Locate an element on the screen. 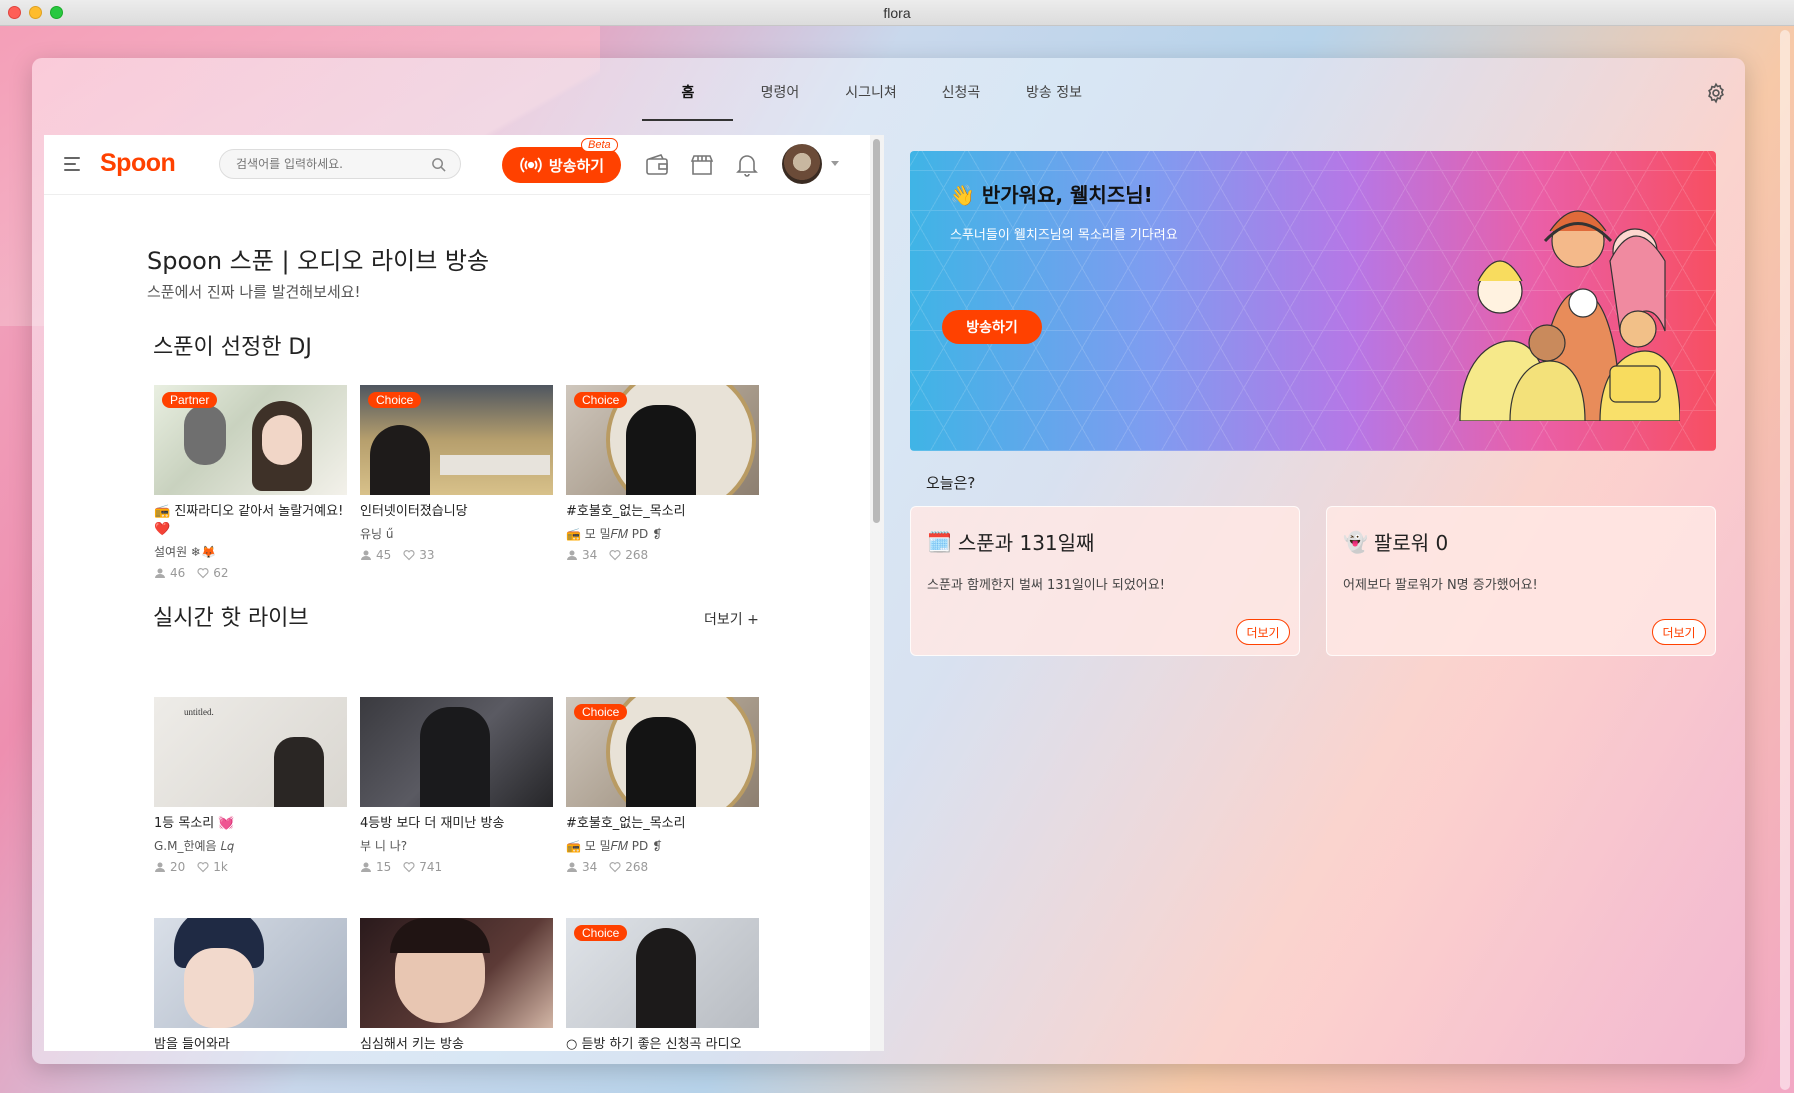  minimize-window-button is located at coordinates (35, 12).